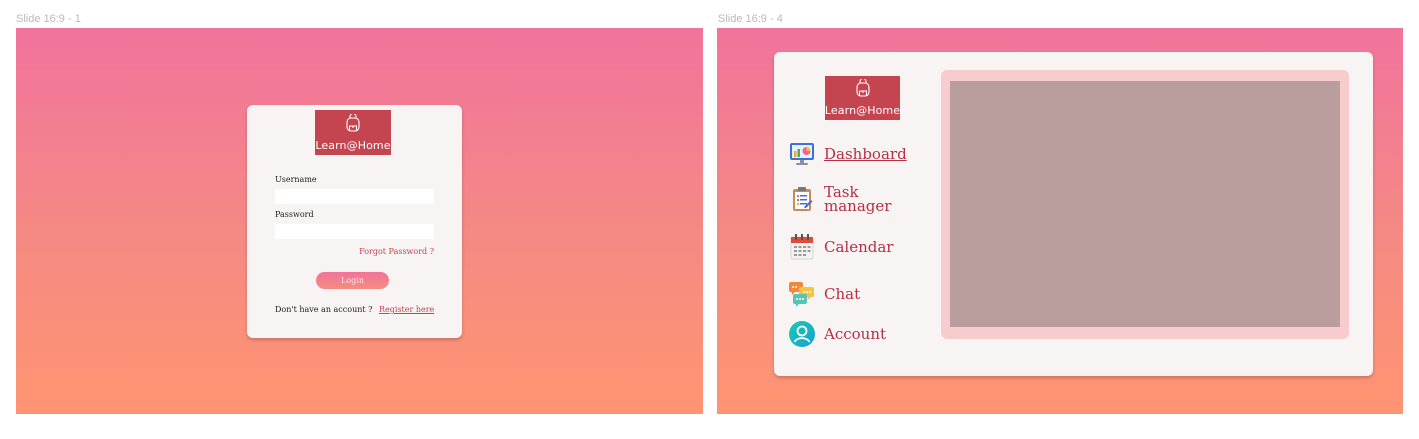  Describe the element at coordinates (48, 19) in the screenshot. I see `frame-label-login: Slide 16:9 - 1` at that location.